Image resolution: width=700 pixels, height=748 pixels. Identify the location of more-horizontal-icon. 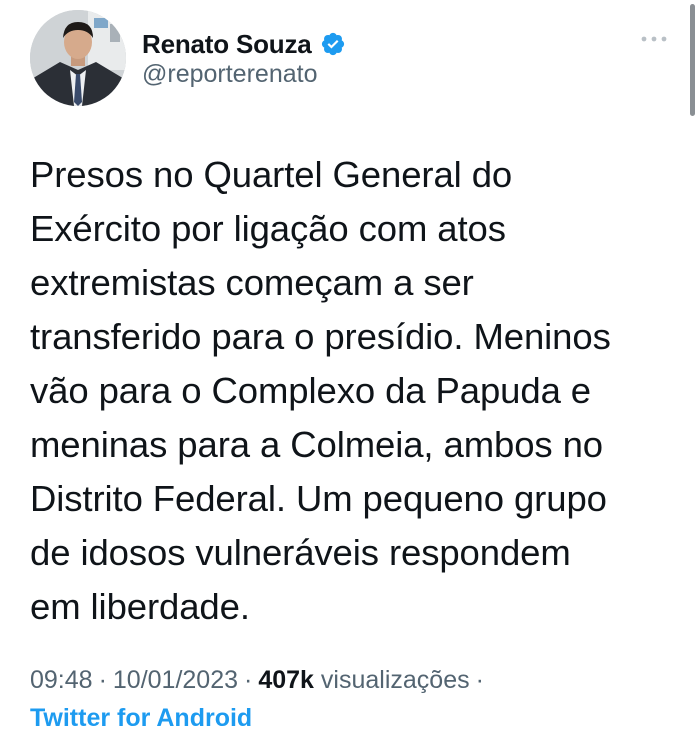
(654, 39).